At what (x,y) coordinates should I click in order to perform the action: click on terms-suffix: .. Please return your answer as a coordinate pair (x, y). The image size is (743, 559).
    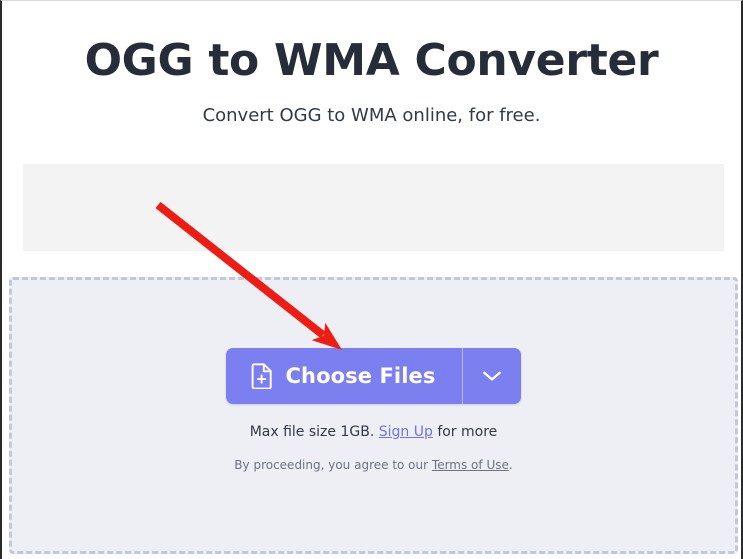
    Looking at the image, I should click on (510, 465).